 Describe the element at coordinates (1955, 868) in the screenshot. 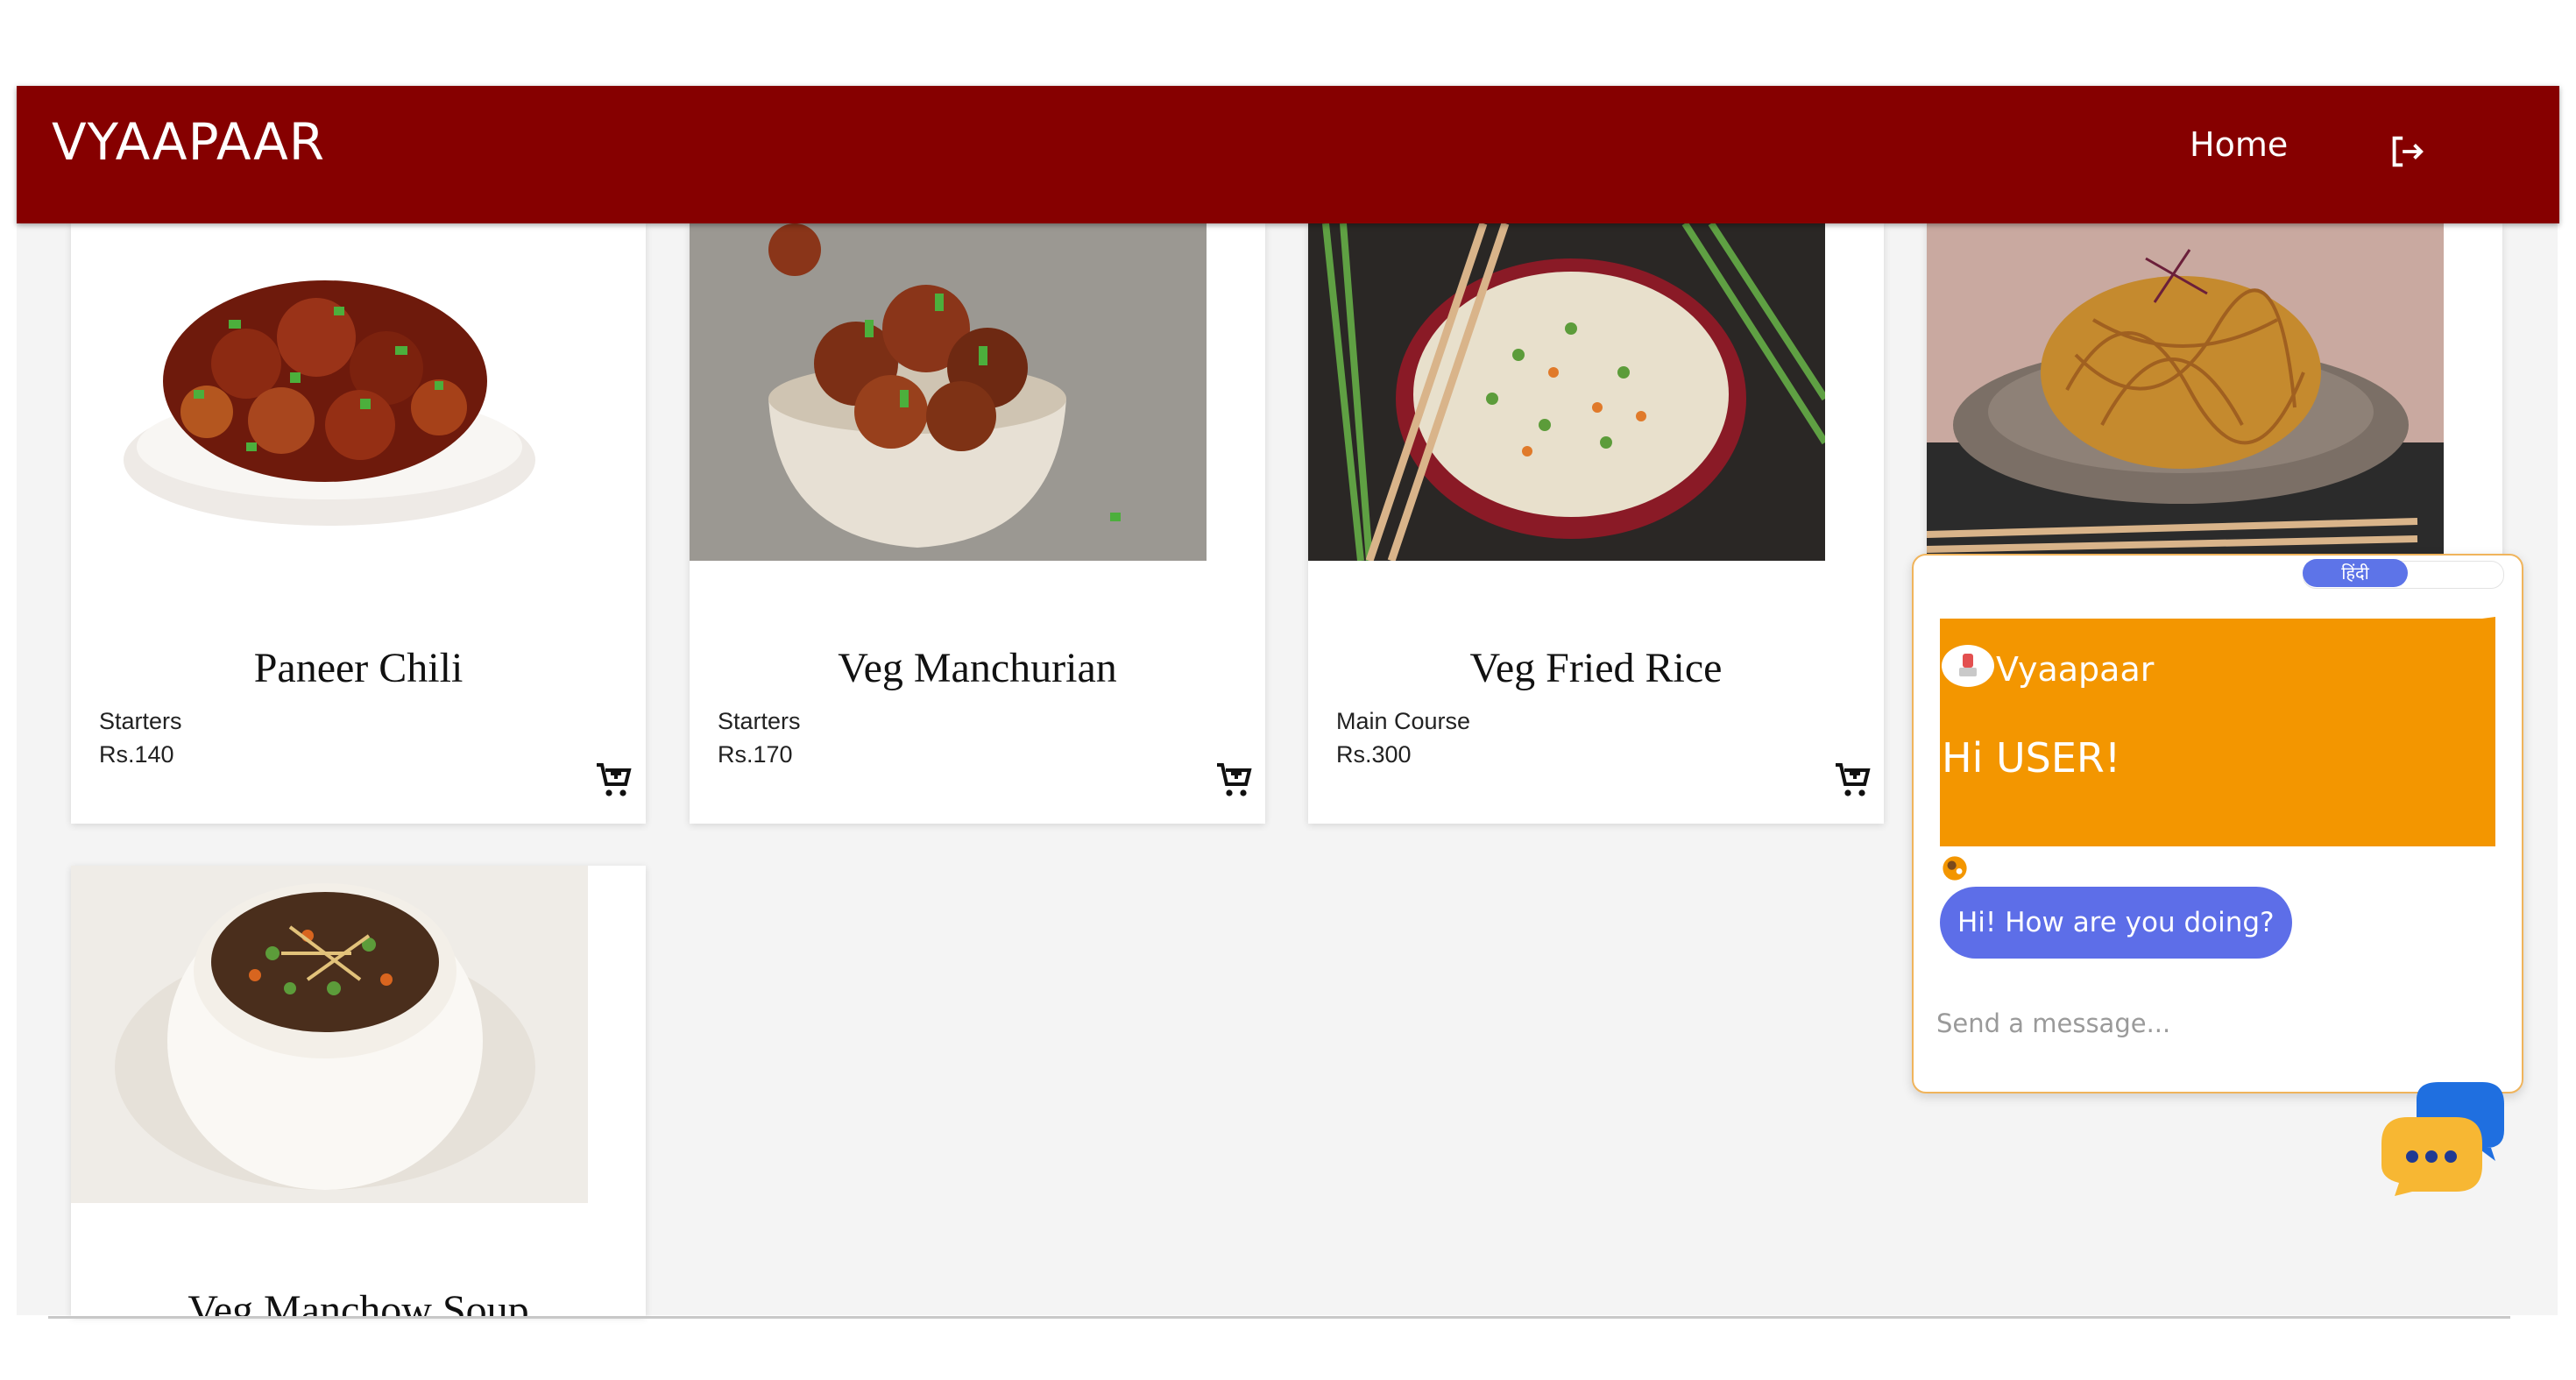

I see `bot-message-avatar-icon` at that location.